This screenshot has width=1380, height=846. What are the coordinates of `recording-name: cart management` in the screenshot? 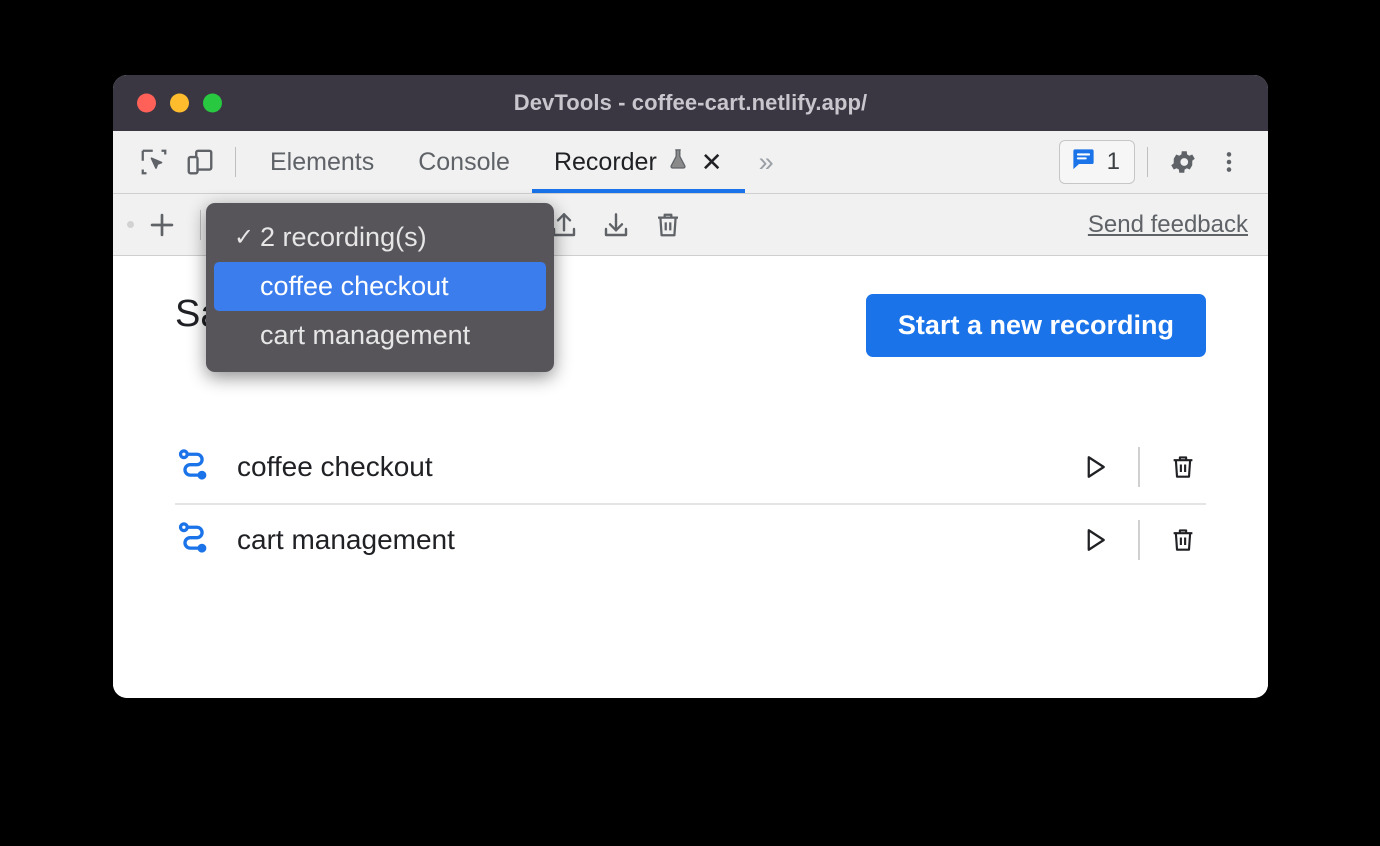 It's located at (346, 539).